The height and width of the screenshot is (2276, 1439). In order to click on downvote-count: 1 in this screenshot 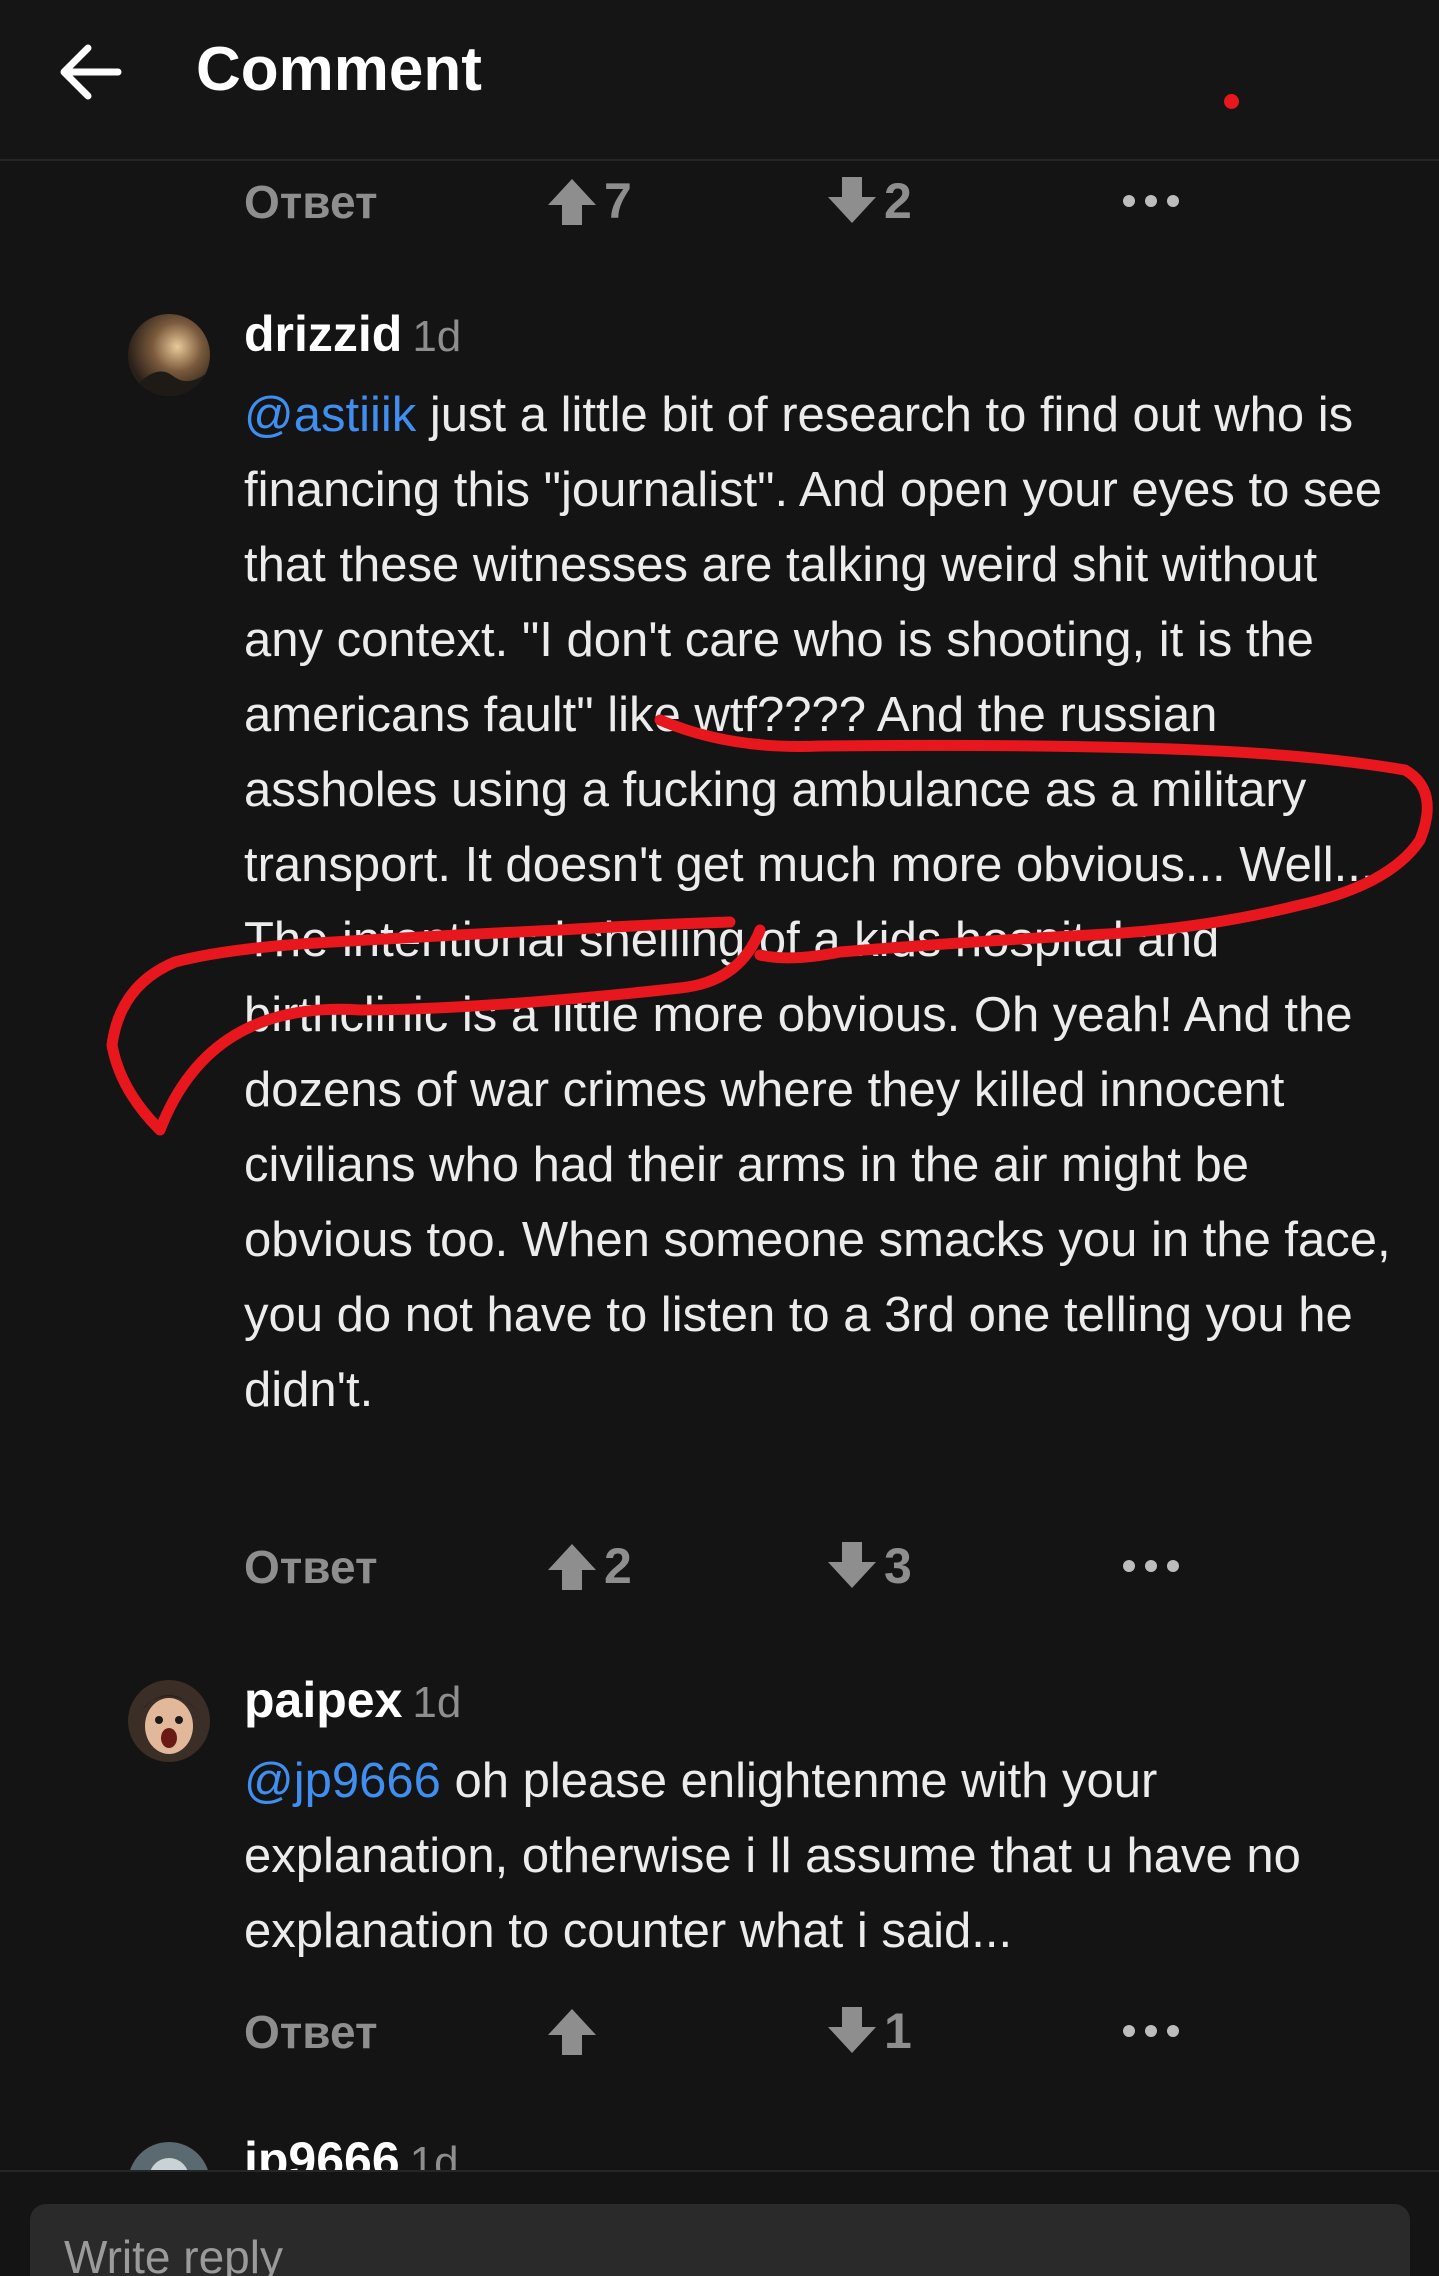, I will do `click(898, 2031)`.